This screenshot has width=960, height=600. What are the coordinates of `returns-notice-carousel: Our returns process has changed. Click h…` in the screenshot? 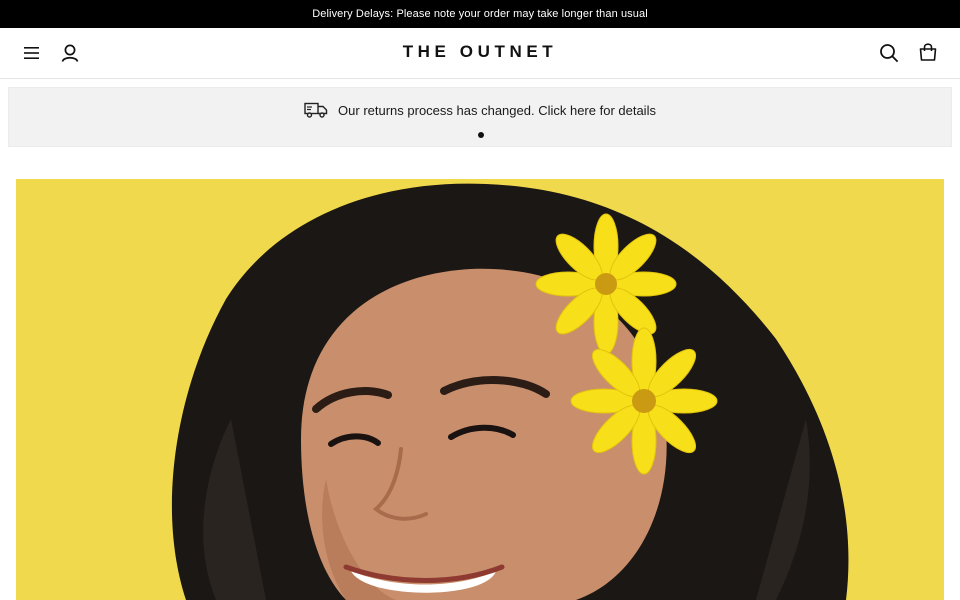 It's located at (480, 117).